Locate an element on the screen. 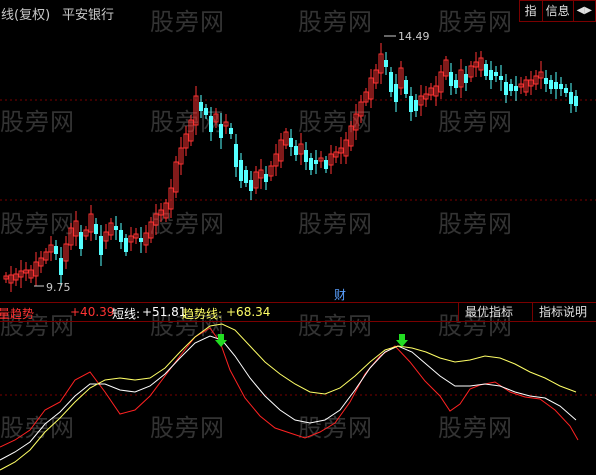  trend-line-label: 趋势线: is located at coordinates (202, 314).